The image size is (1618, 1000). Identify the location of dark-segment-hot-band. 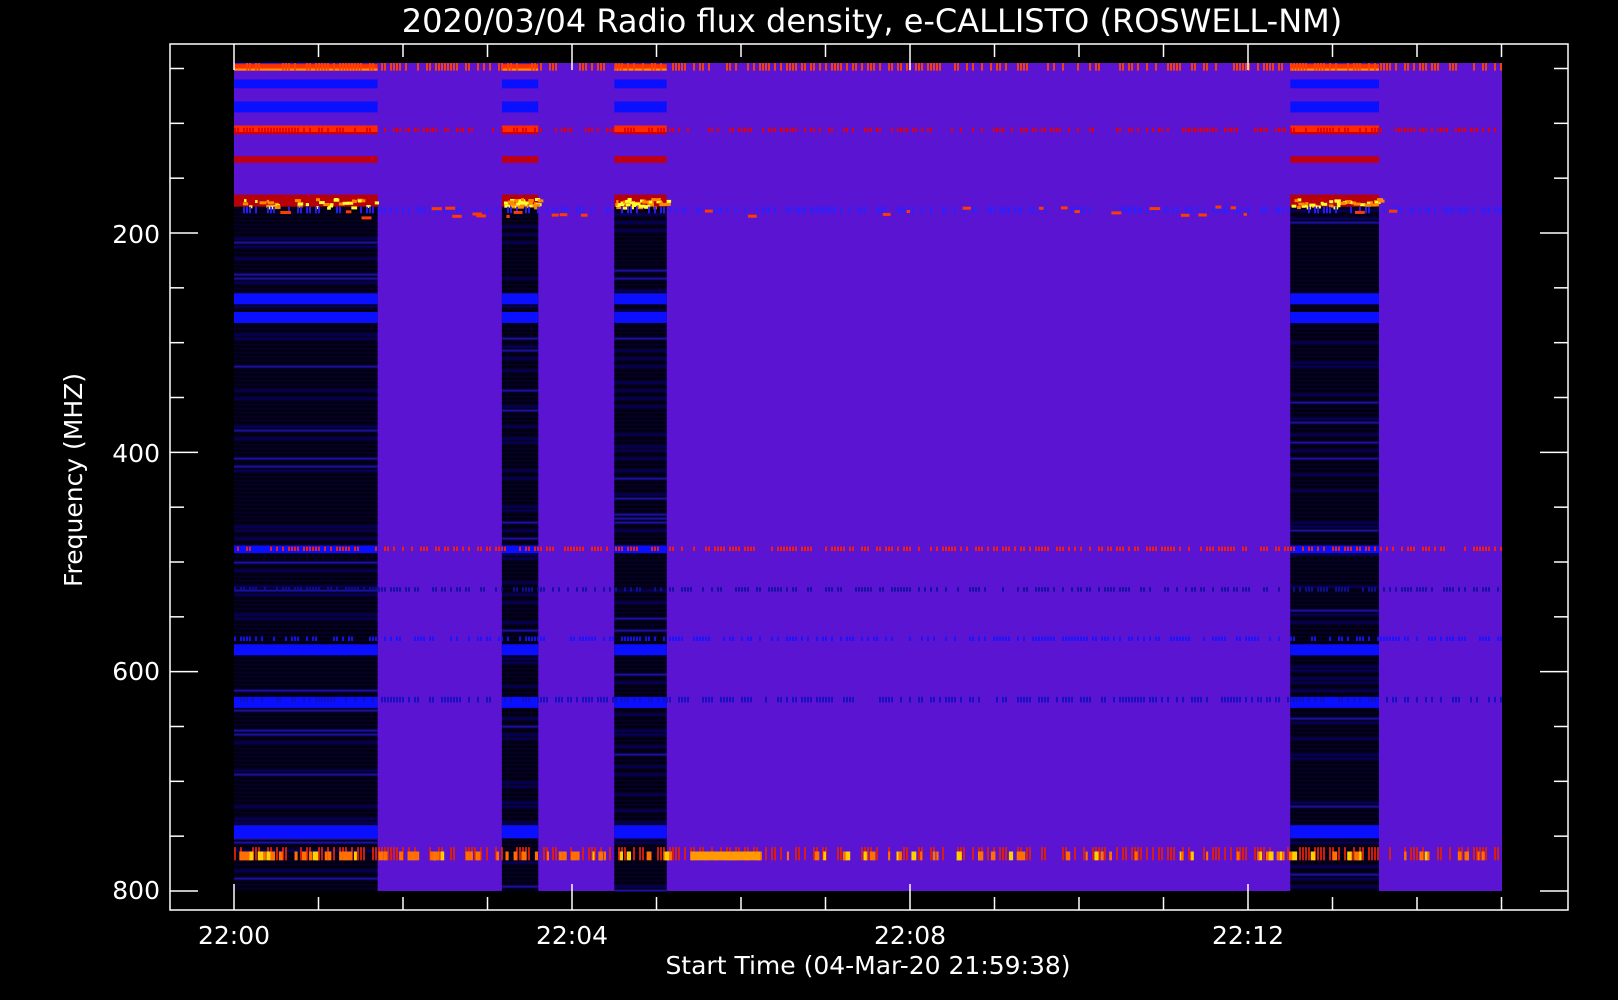
(520, 159).